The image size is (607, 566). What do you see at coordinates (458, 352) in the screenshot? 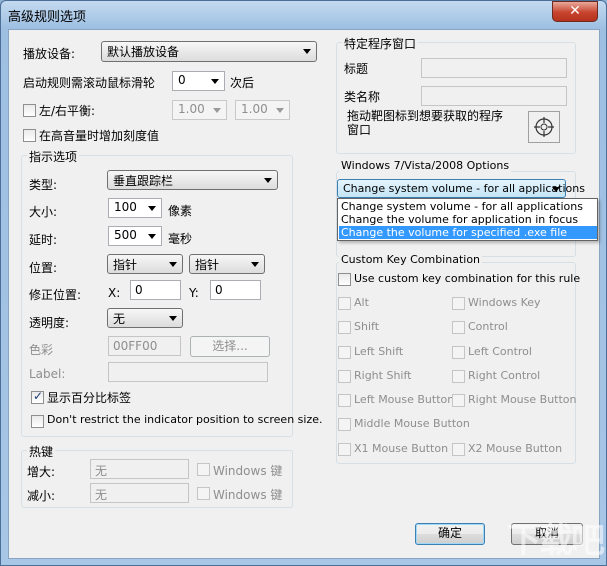
I see `left-control-checkbox` at bounding box center [458, 352].